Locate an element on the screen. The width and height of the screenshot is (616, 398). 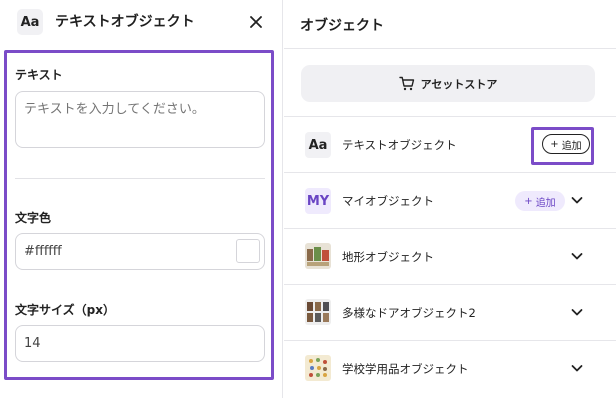
add-label: 追加 is located at coordinates (545, 203).